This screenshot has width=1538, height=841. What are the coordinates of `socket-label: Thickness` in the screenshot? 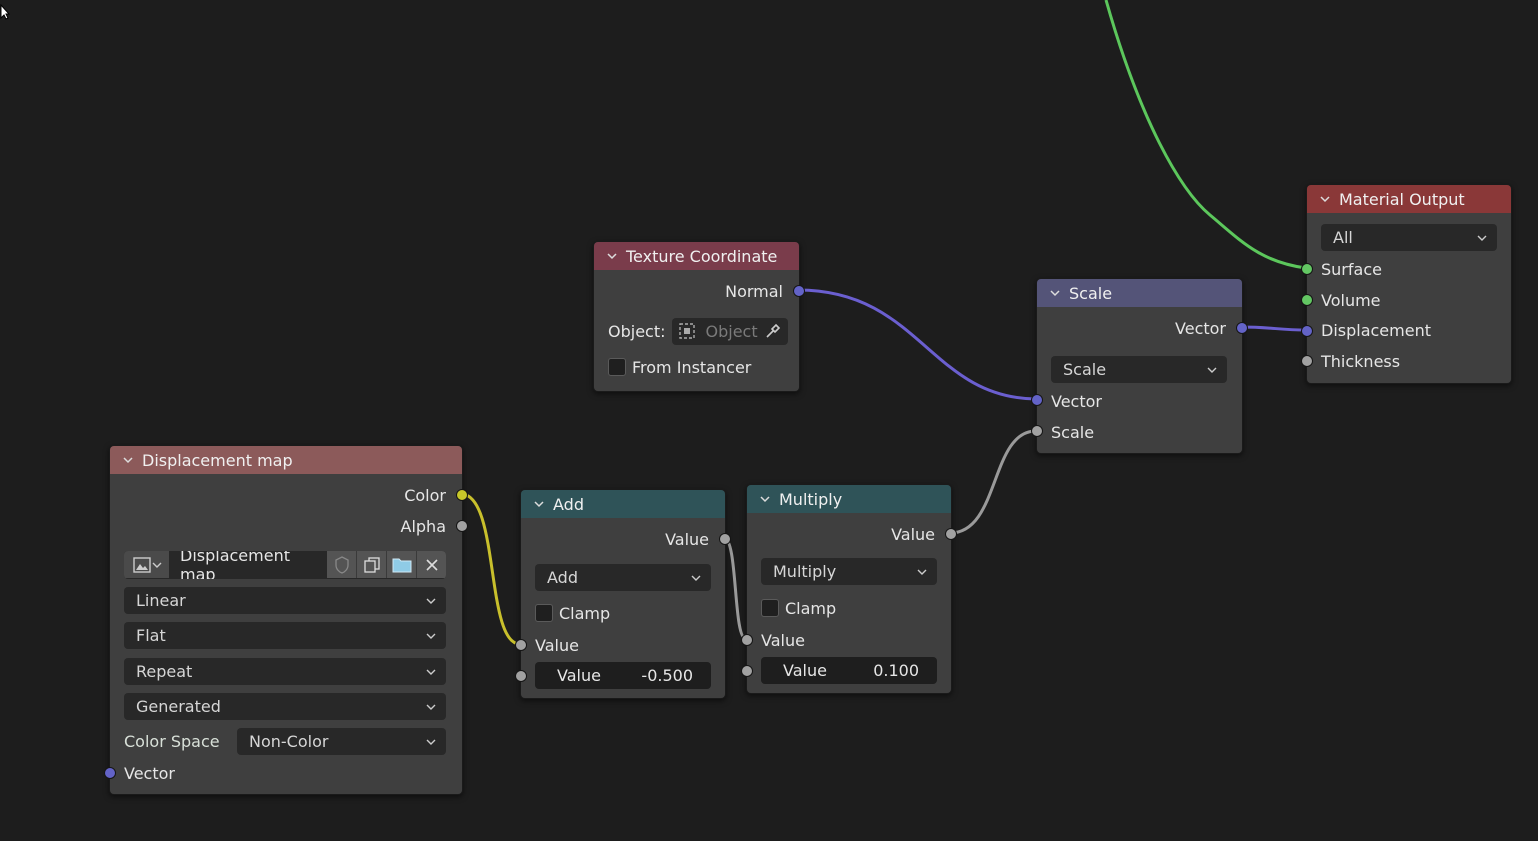 It's located at (1361, 361).